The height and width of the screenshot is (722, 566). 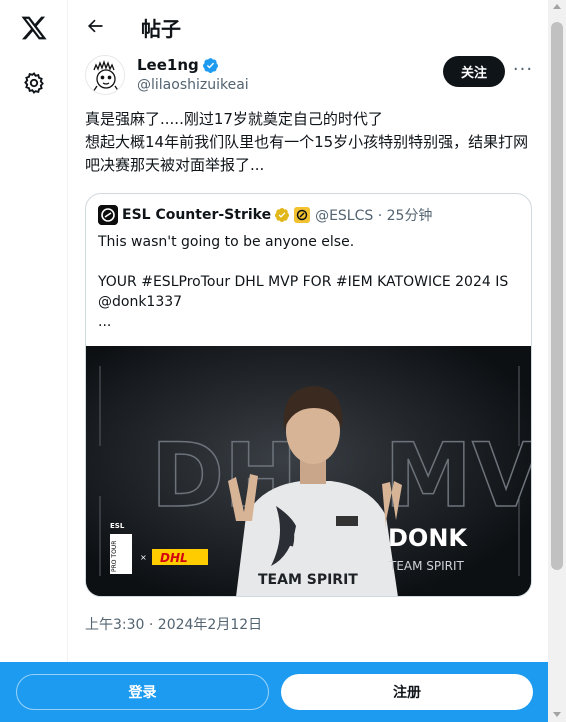 I want to click on player-team: TEAM SPIRIT, so click(x=426, y=566).